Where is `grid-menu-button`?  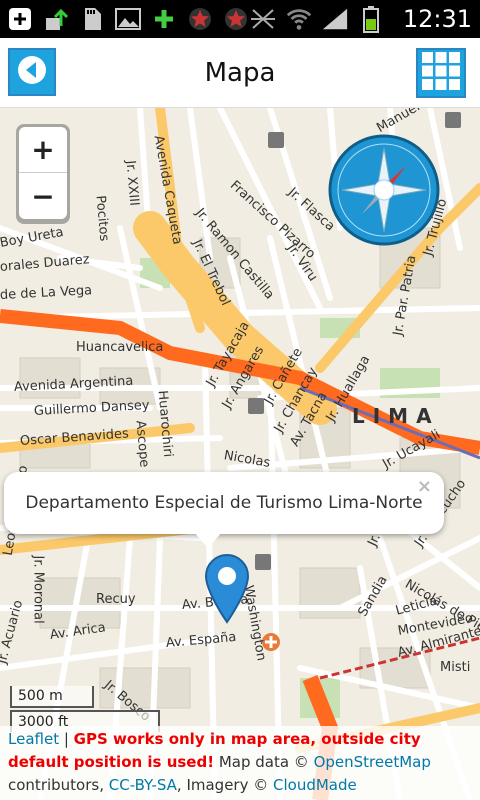
grid-menu-button is located at coordinates (441, 73).